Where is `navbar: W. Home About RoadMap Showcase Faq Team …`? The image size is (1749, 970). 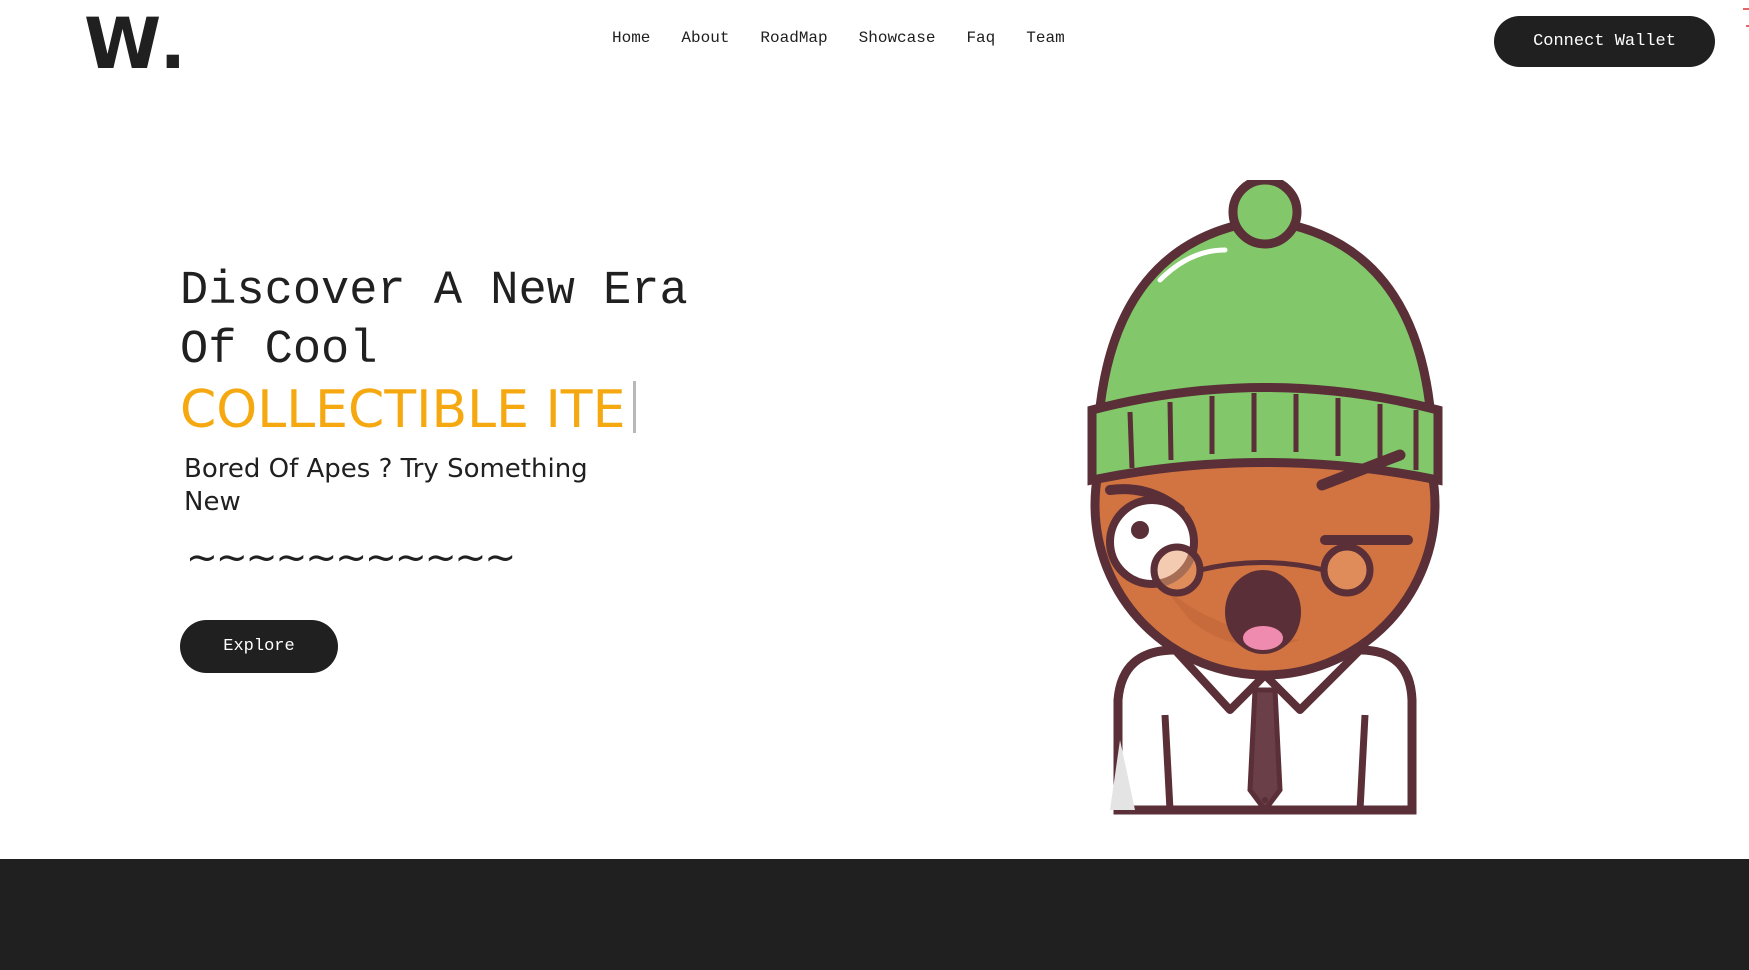 navbar: W. Home About RoadMap Showcase Faq Team … is located at coordinates (874, 42).